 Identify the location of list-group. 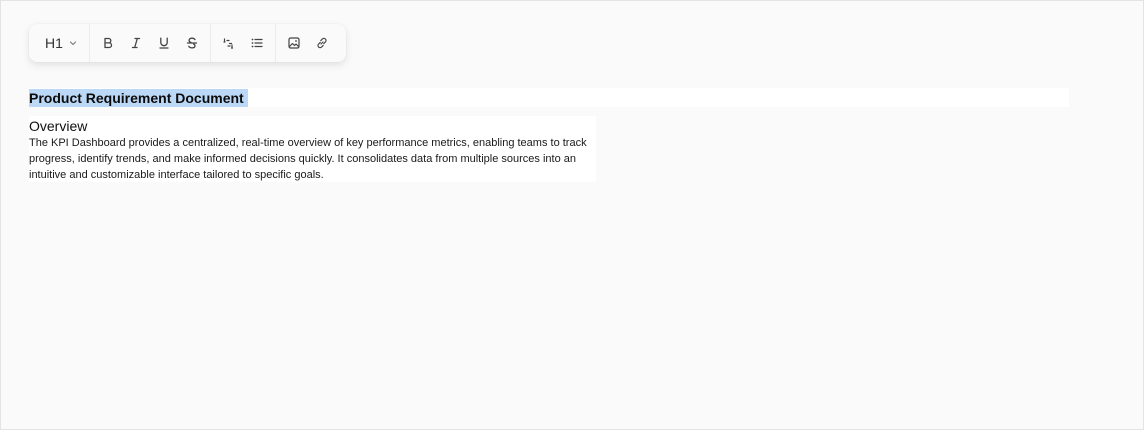
(243, 43).